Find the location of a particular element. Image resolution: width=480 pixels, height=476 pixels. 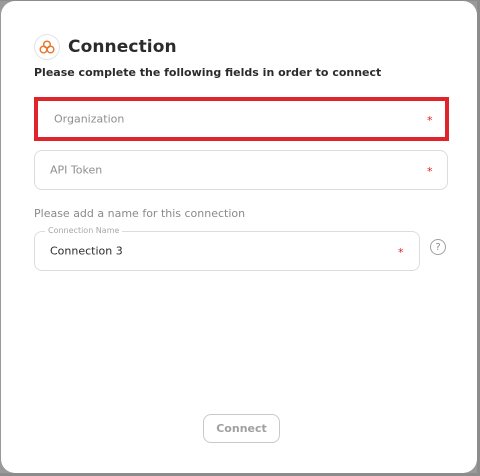

api-token-required-mark: * is located at coordinates (430, 171).